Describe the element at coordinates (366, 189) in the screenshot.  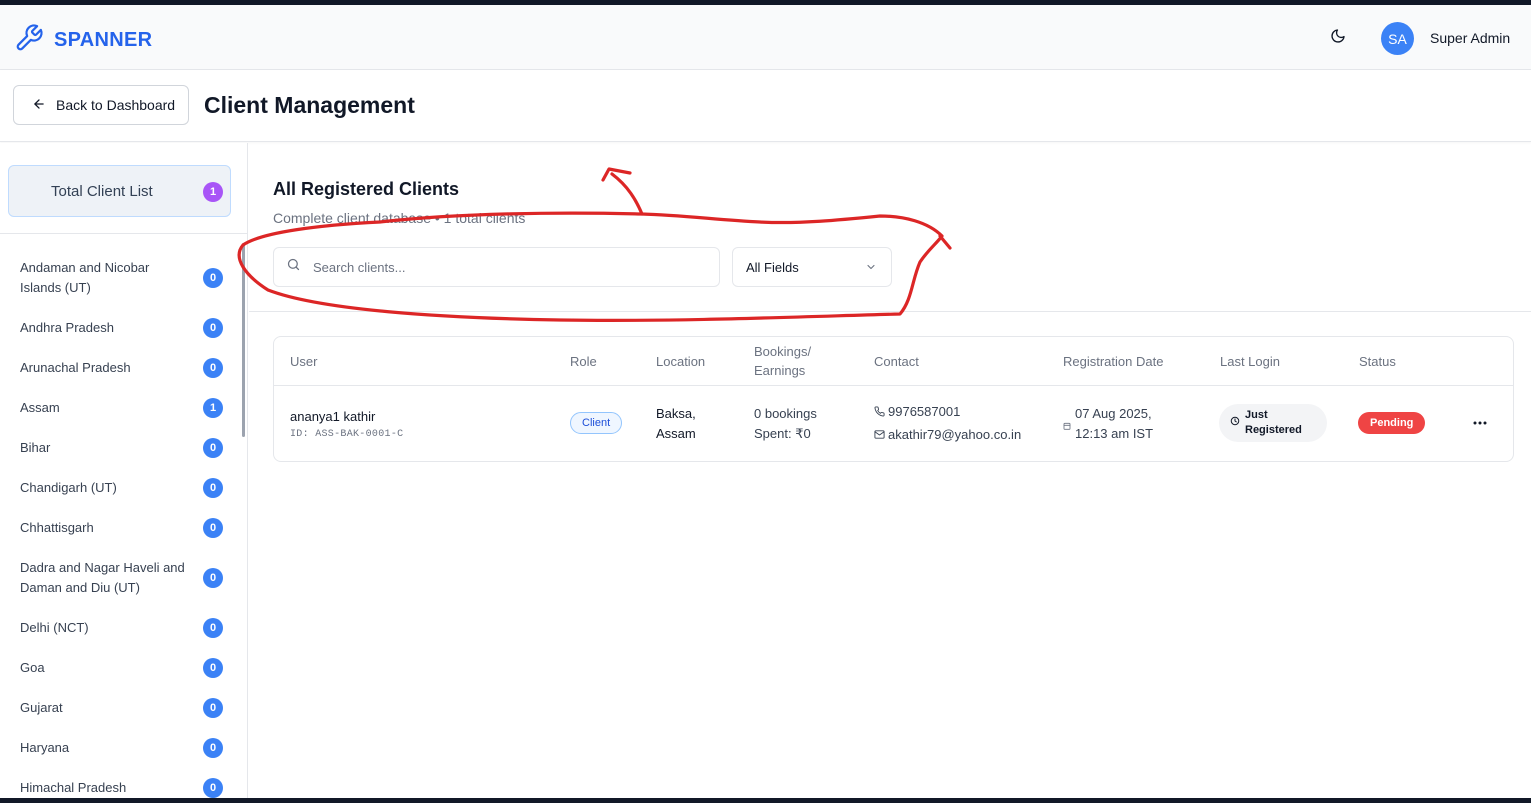
I see `section-title: All Registered Clients` at that location.